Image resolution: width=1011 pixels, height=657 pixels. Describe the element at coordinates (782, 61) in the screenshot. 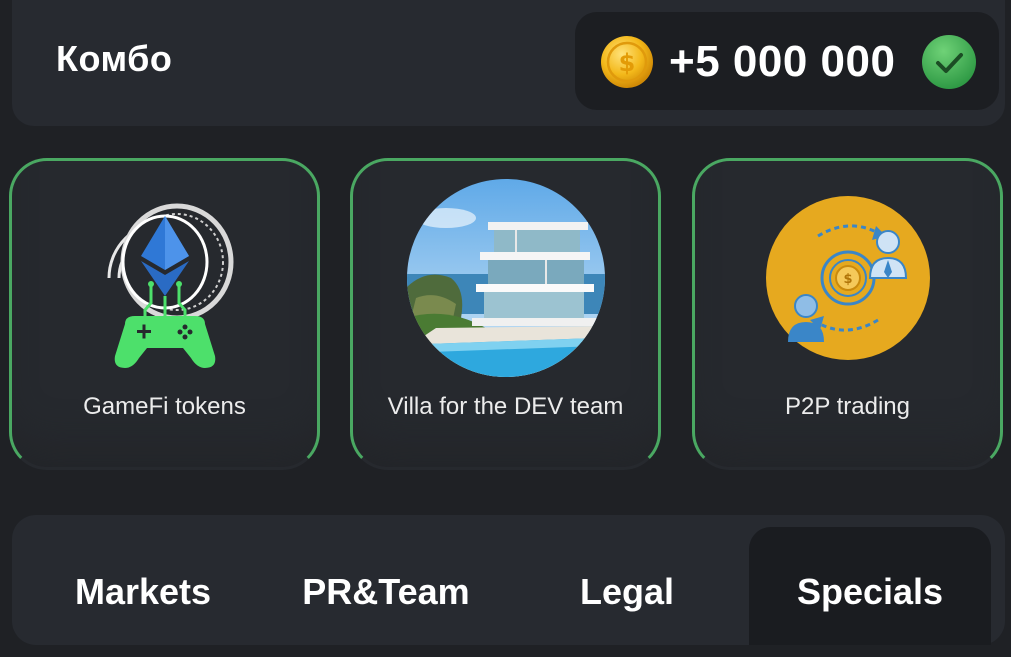

I see `reward-amount: +5 000 000` at that location.